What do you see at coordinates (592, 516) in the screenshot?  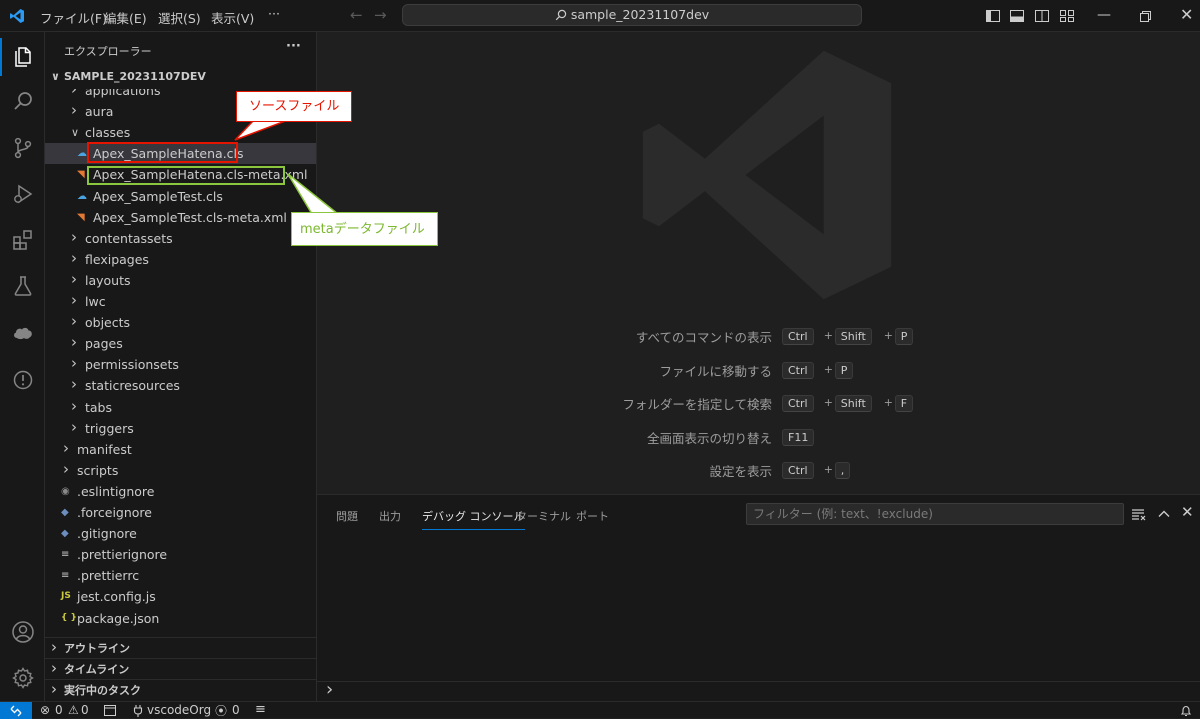 I see `panel-tab-4: ポート` at bounding box center [592, 516].